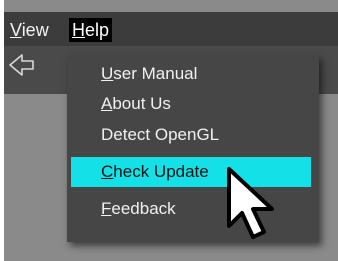 This screenshot has width=338, height=261. I want to click on menu-help-accelerator: H, so click(78, 30).